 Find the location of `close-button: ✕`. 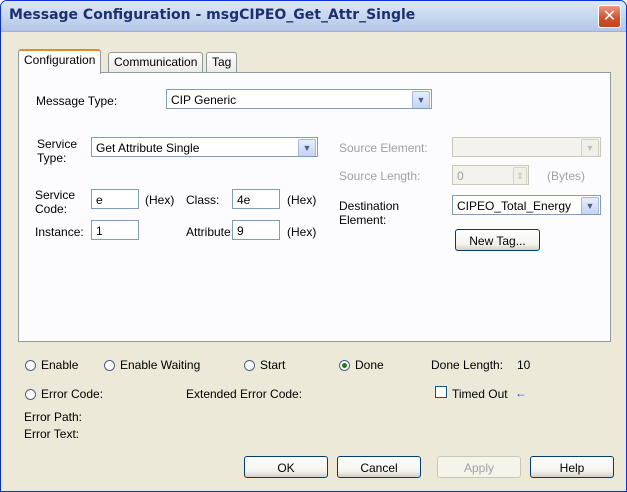

close-button: ✕ is located at coordinates (609, 16).